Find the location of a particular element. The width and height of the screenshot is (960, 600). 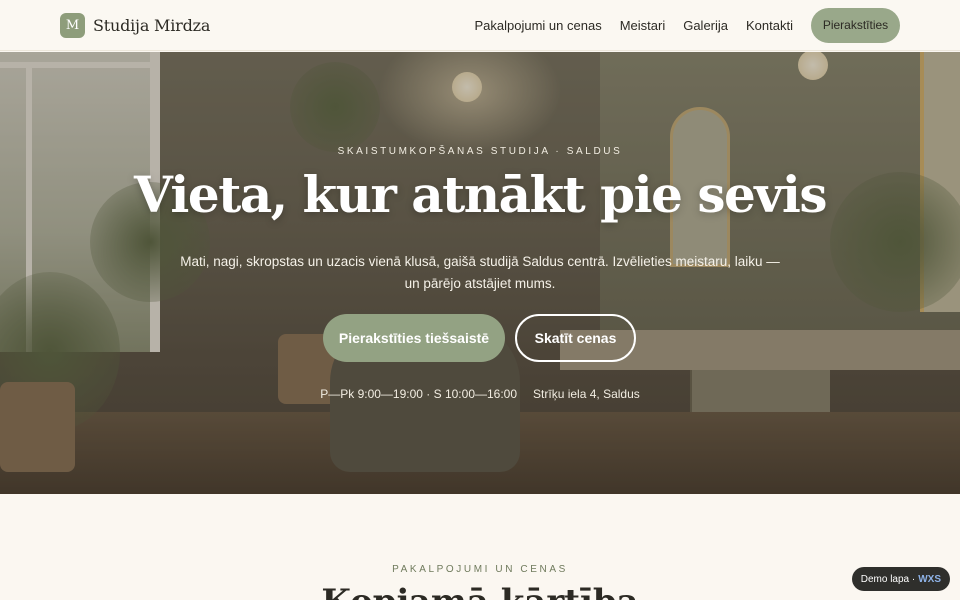

demo-badge-label: Demo lapa · is located at coordinates (888, 579).